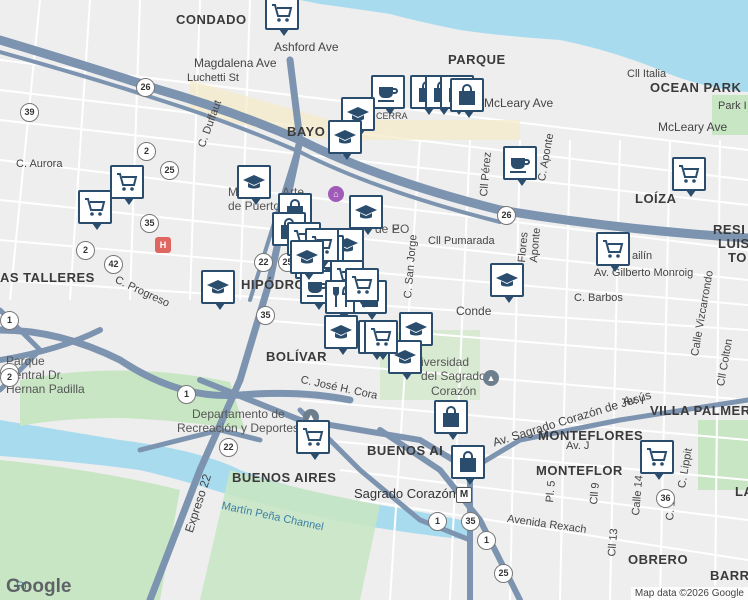  I want to click on neighborhood-ocean-park: OCEAN PARK, so click(696, 87).